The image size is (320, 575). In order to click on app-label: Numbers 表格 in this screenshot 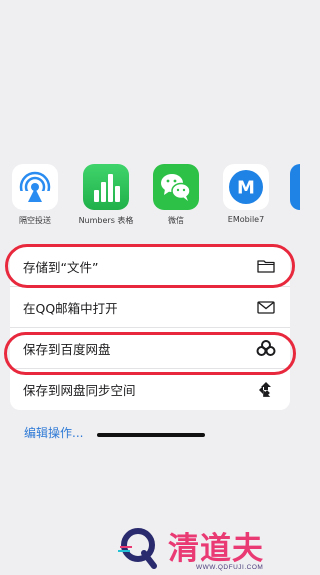, I will do `click(106, 220)`.